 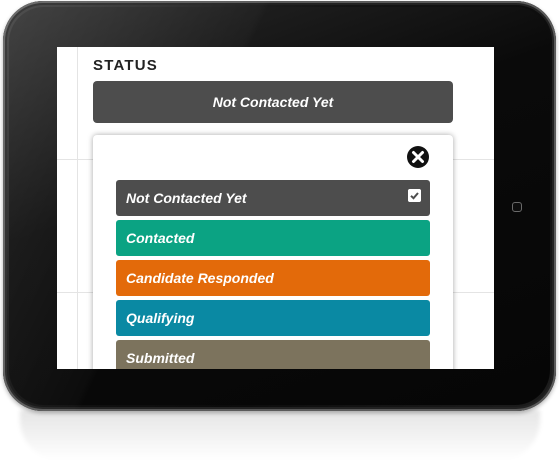 I want to click on status-option-submitted: Submitted, so click(x=273, y=354).